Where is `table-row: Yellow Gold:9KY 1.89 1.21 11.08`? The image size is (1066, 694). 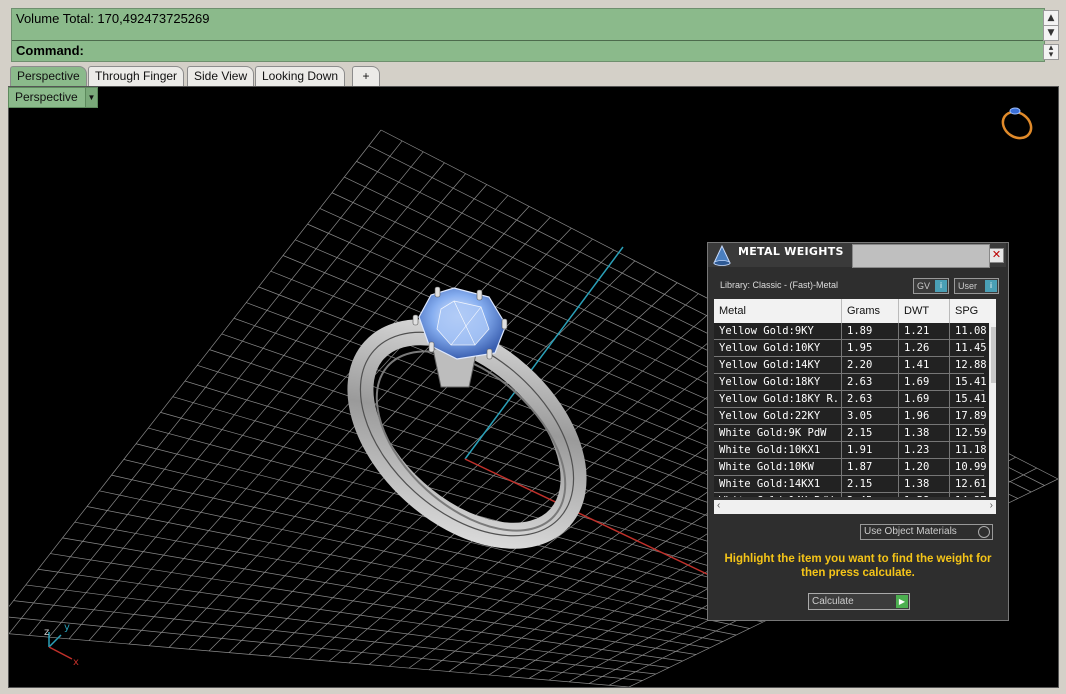
table-row: Yellow Gold:9KY 1.89 1.21 11.08 is located at coordinates (855, 331).